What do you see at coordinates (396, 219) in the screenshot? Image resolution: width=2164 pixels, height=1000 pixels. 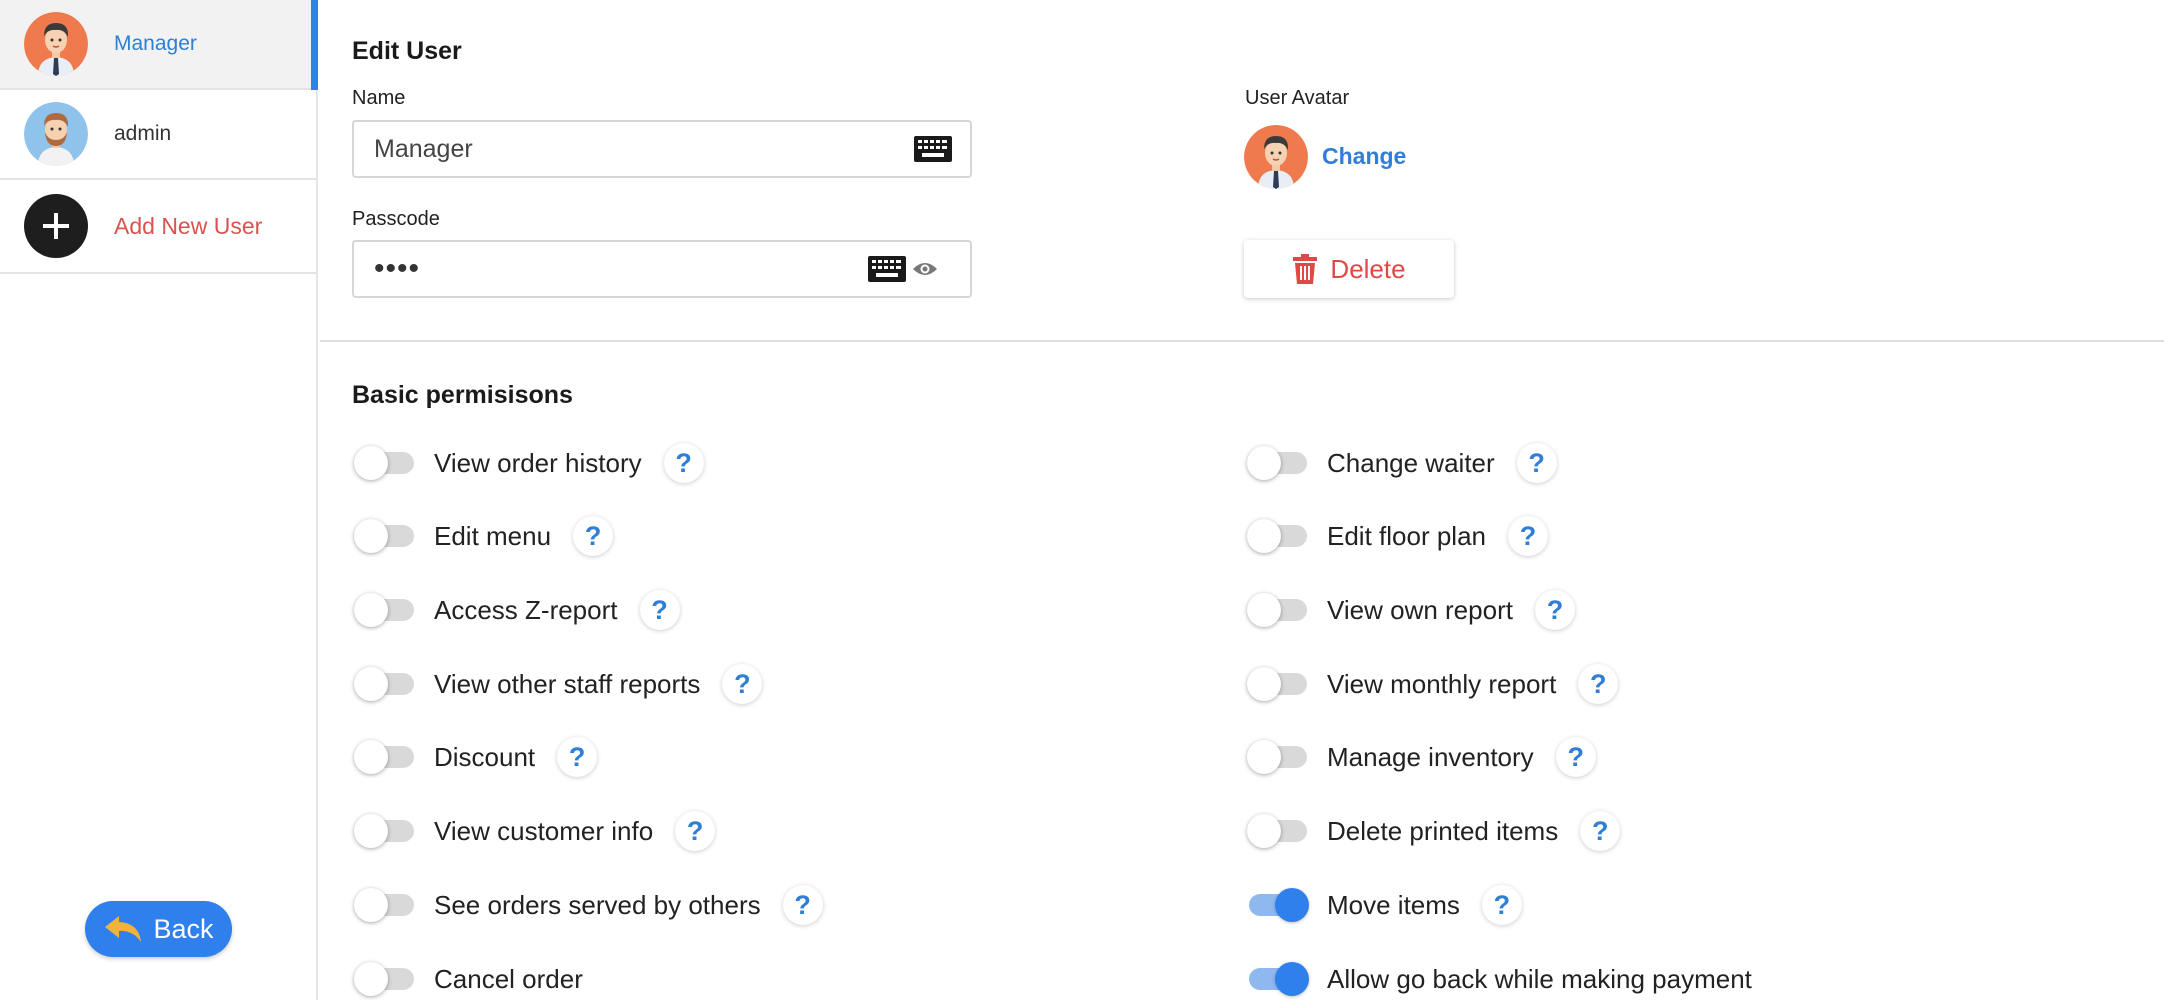 I see `passcode-label: Passcode` at bounding box center [396, 219].